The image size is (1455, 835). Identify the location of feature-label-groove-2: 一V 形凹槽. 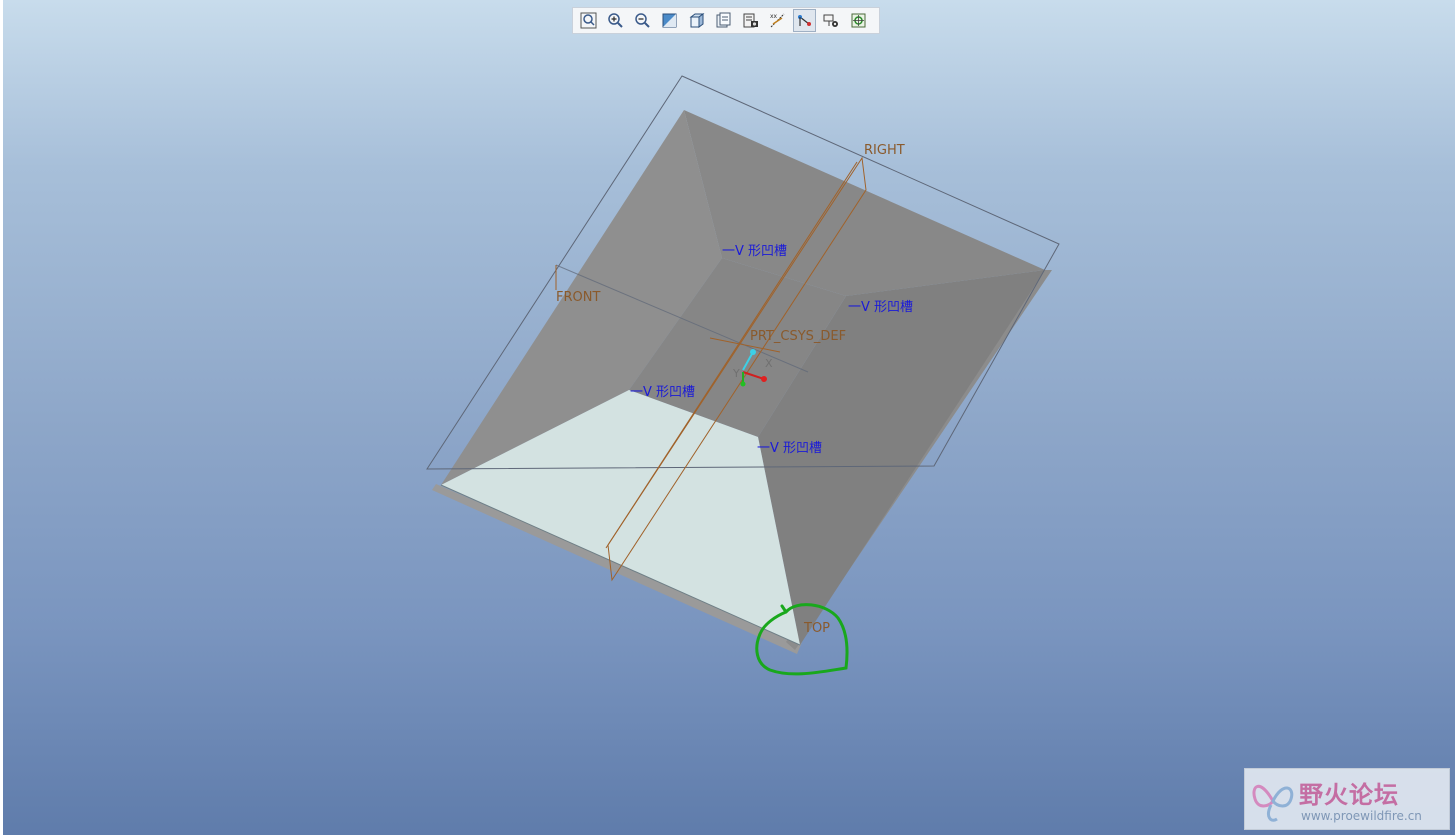
(880, 307).